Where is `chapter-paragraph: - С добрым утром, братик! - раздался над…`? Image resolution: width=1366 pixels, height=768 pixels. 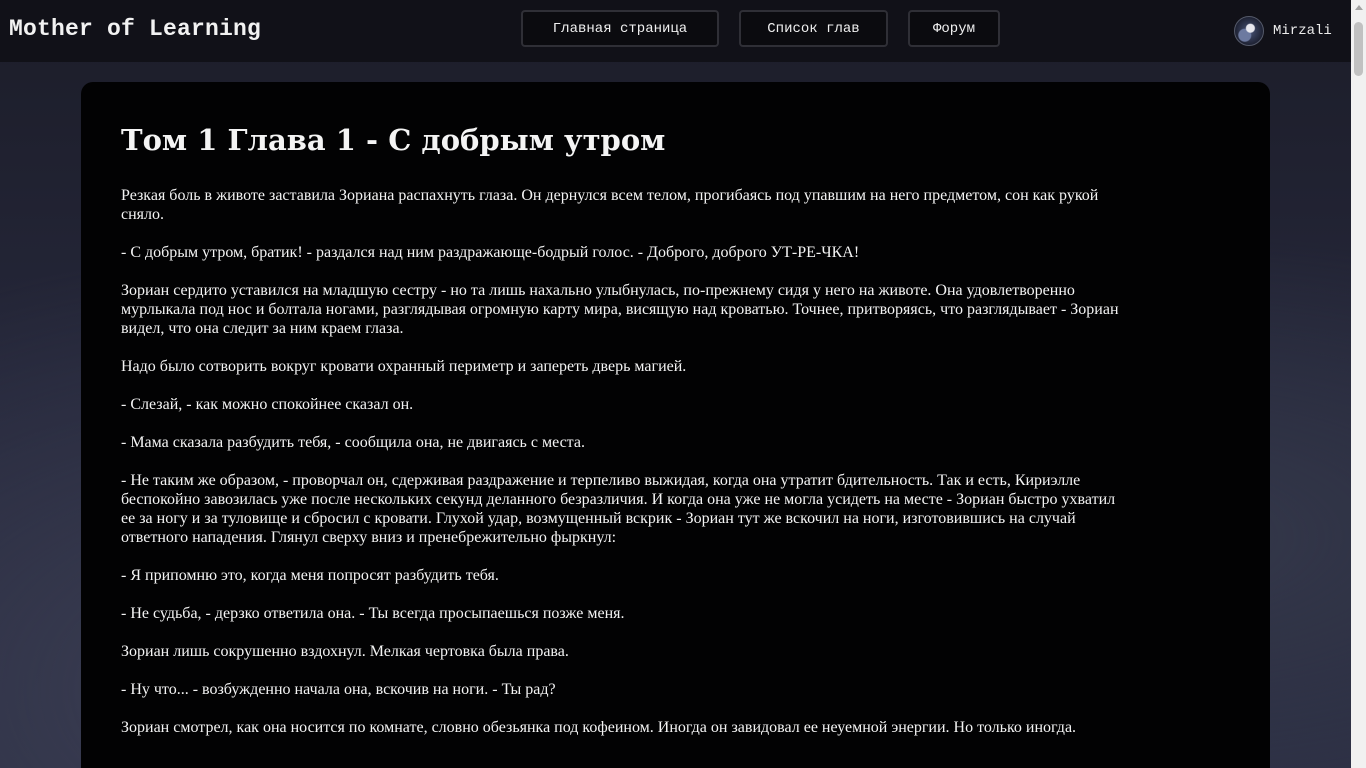 chapter-paragraph: - С добрым утром, братик! - раздался над… is located at coordinates (490, 252).